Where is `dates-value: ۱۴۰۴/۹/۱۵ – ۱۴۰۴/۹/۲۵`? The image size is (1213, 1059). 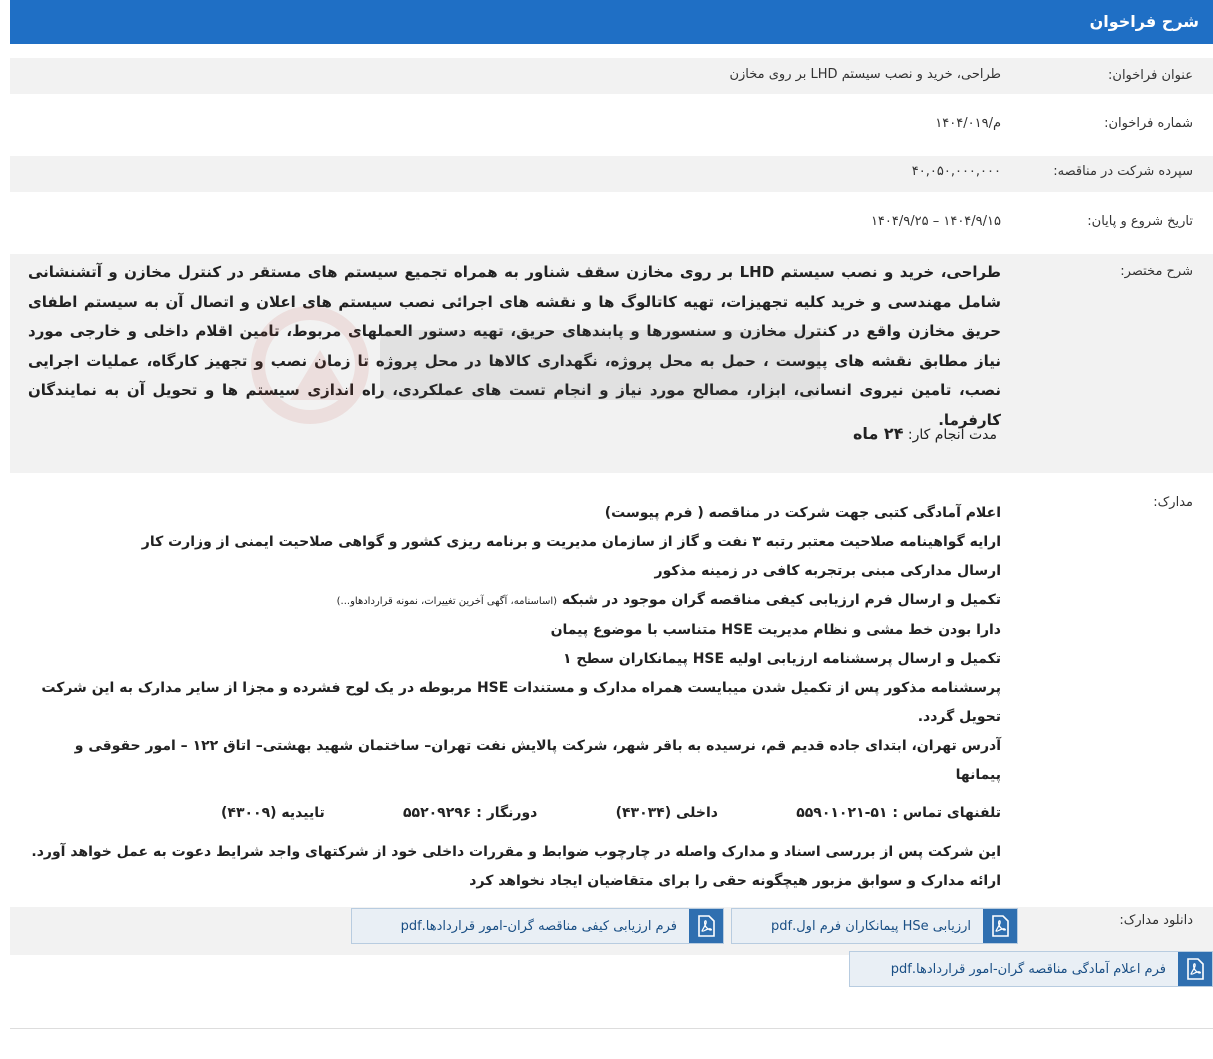 dates-value: ۱۴۰۴/۹/۱۵ – ۱۴۰۴/۹/۲۵ is located at coordinates (935, 221).